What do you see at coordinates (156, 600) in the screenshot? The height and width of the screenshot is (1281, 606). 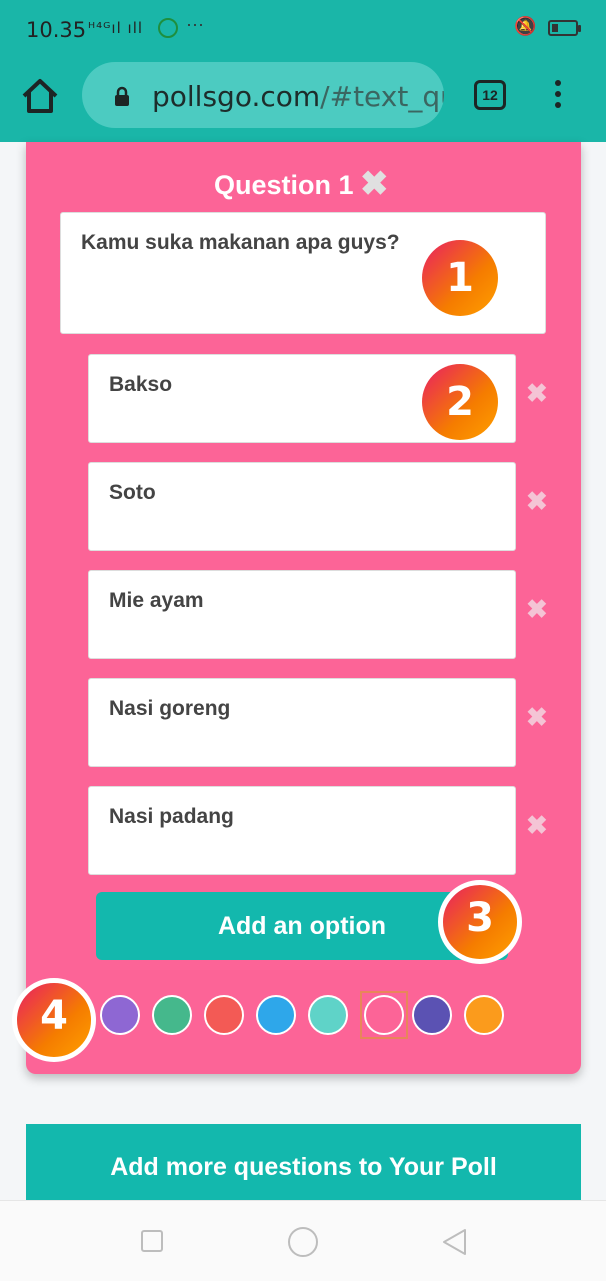 I see `option-text: Mie ayam` at bounding box center [156, 600].